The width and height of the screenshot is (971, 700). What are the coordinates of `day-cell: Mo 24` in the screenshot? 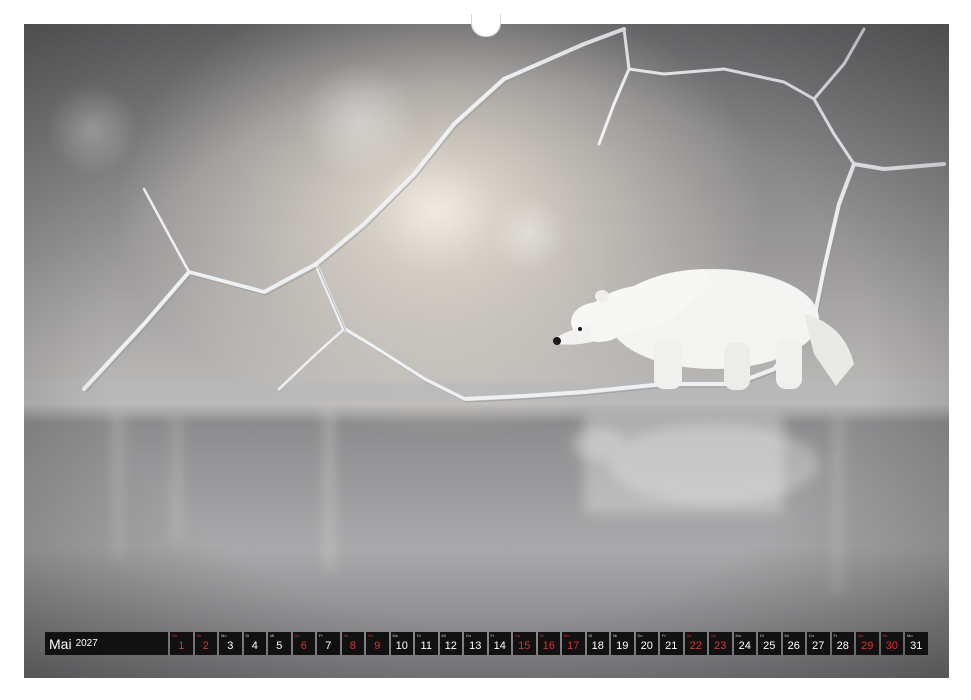 It's located at (744, 643).